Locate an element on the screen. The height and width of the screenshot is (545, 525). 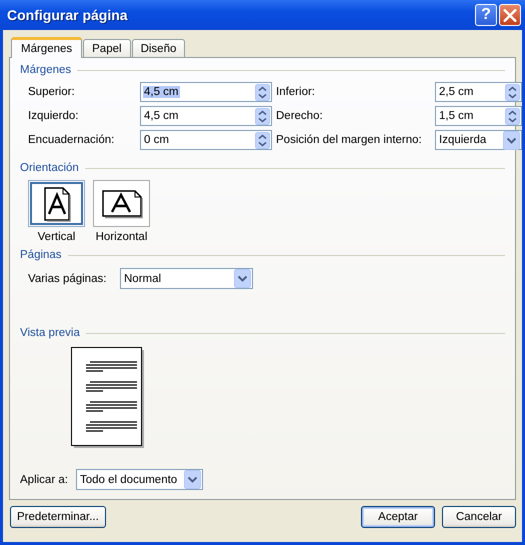
push-button: Aceptar is located at coordinates (398, 517).